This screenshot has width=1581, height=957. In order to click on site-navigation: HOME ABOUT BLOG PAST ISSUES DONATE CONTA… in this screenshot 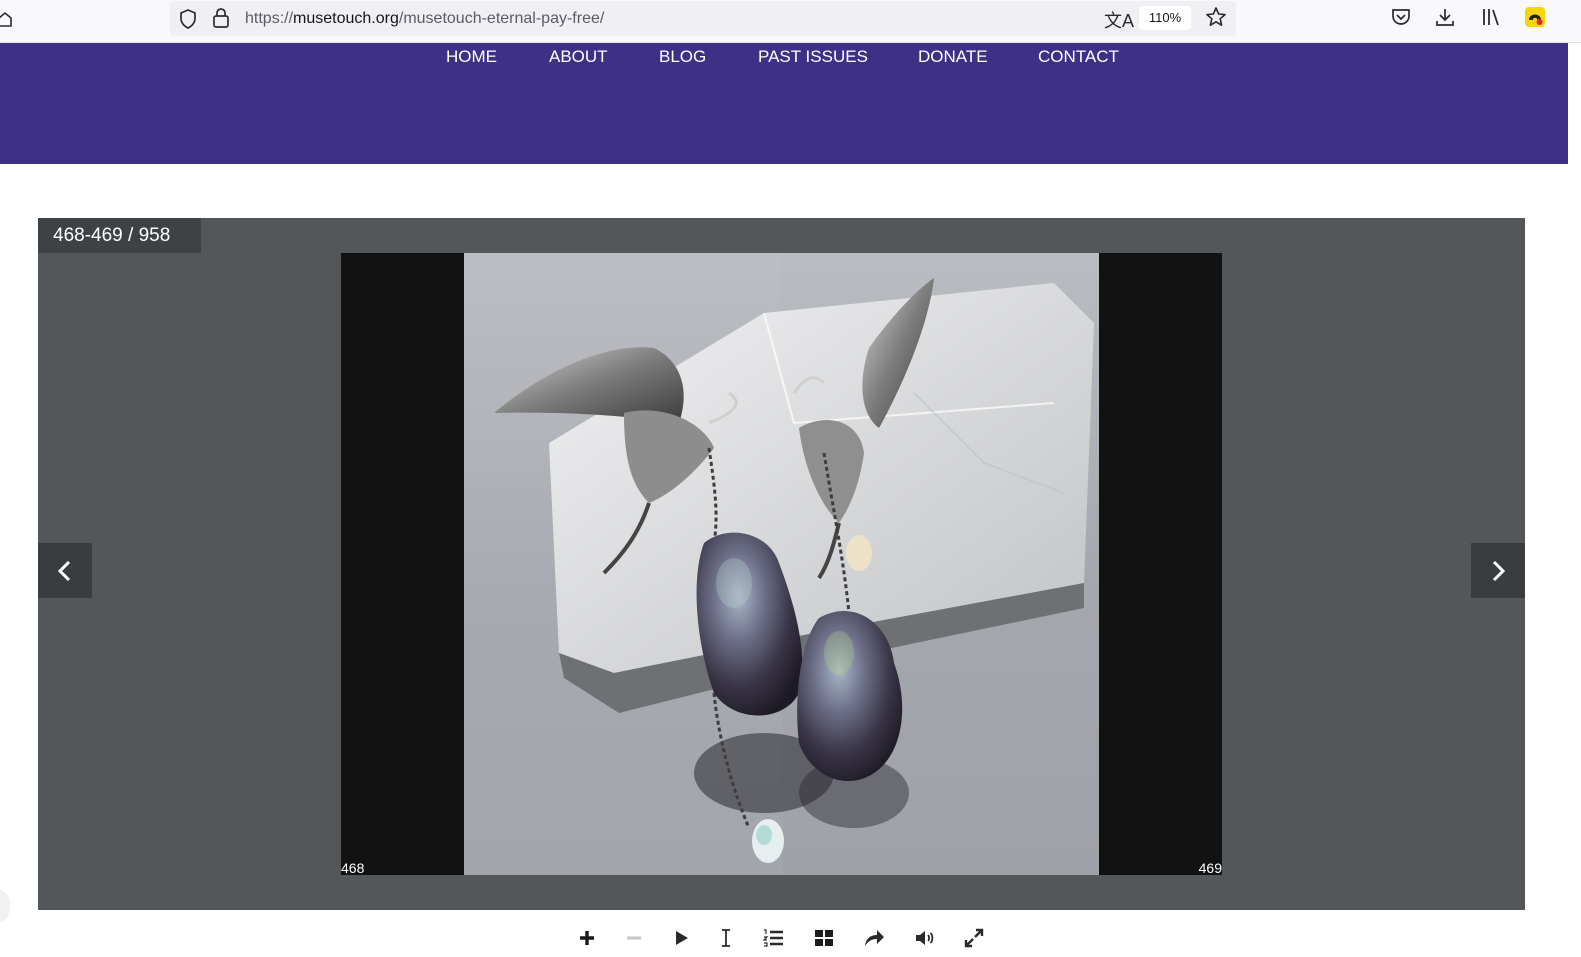, I will do `click(784, 103)`.